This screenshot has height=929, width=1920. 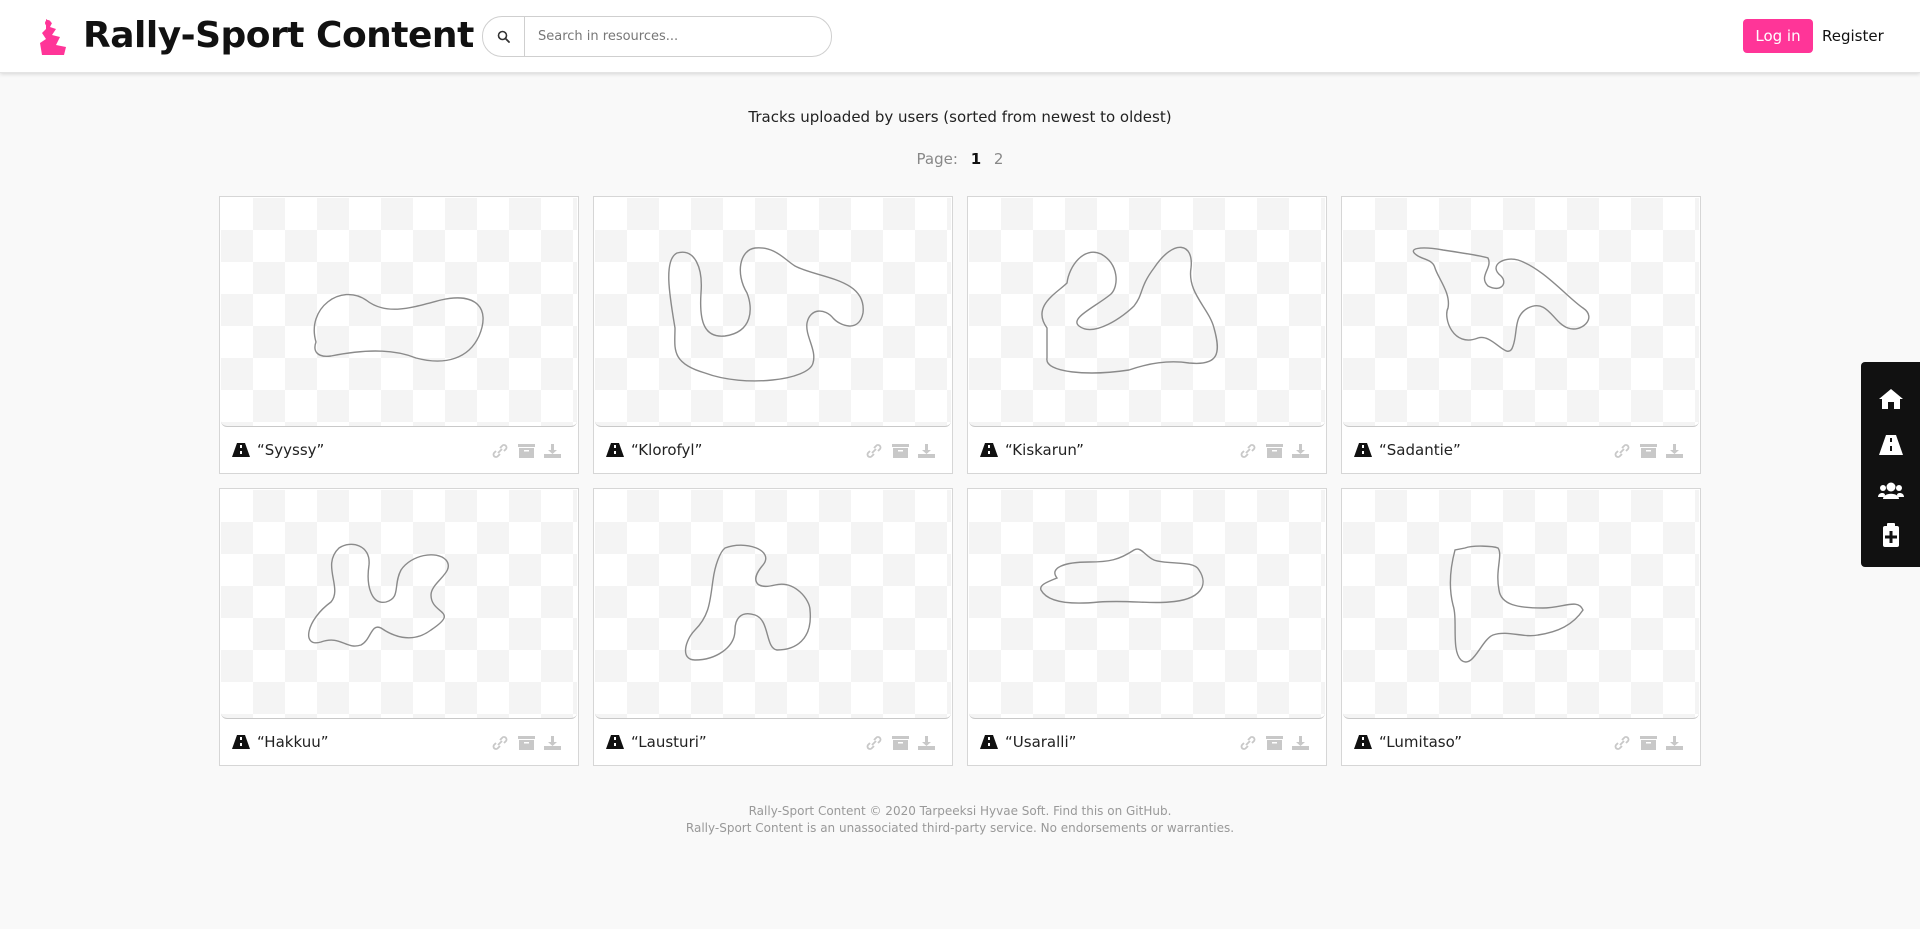 I want to click on track-card: “Sadantie”, so click(x=1521, y=335).